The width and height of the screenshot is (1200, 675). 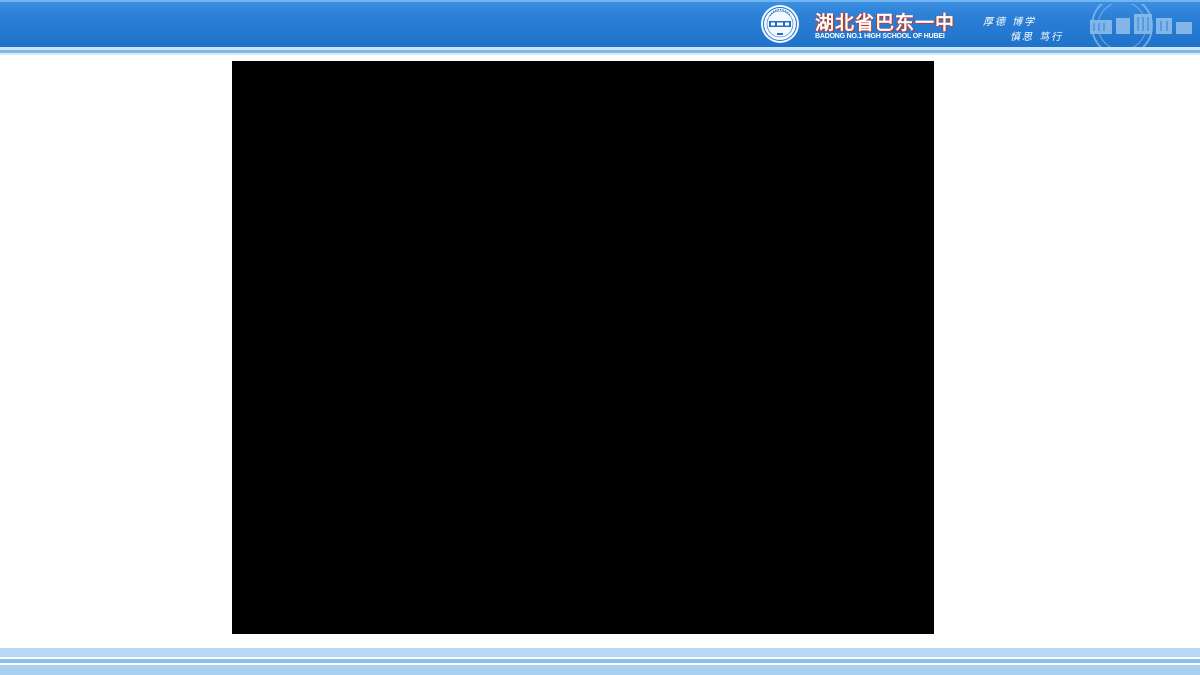 I want to click on motto-line-1: 厚德 博学, so click(x=1010, y=22).